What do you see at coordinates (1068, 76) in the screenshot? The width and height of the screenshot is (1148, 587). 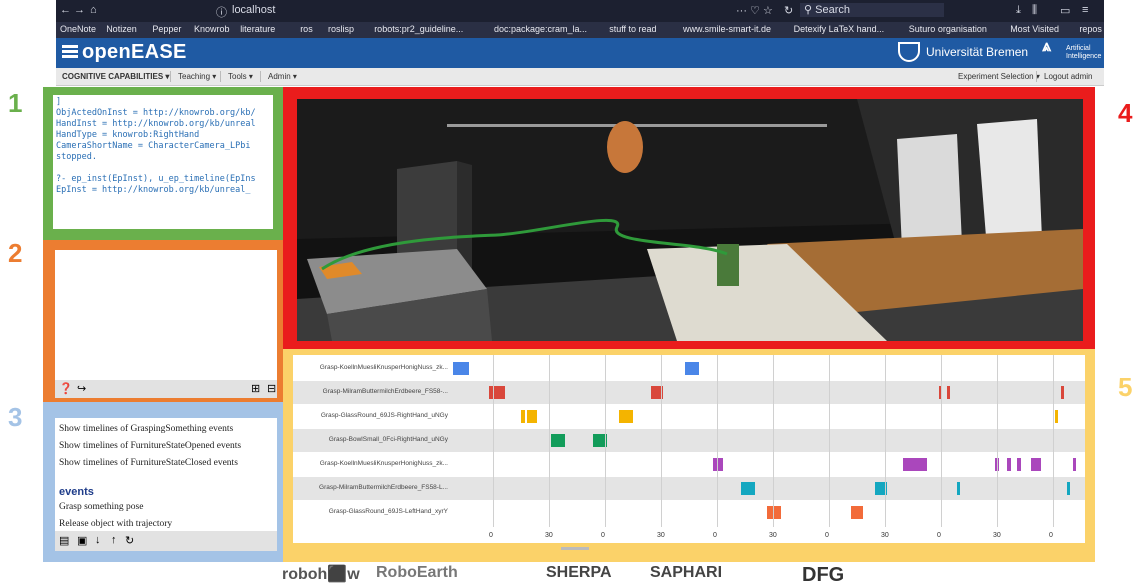 I see `logout-link: Logout admin` at bounding box center [1068, 76].